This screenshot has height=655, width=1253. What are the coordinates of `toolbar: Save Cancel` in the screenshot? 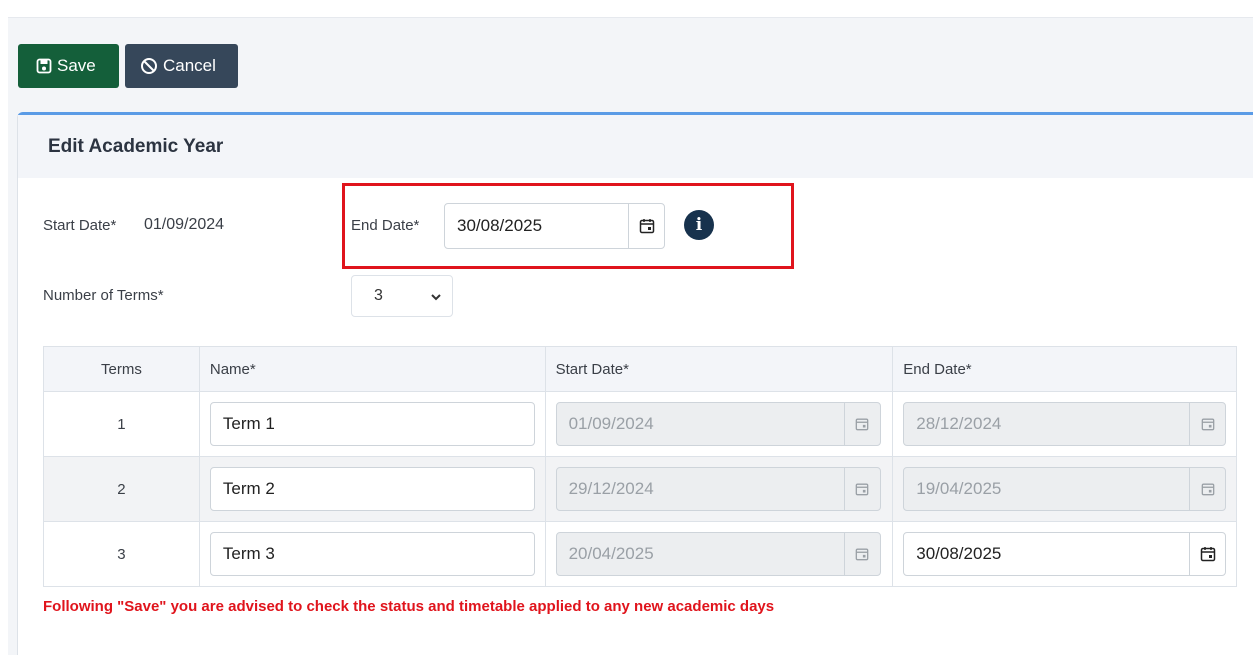 It's located at (128, 66).